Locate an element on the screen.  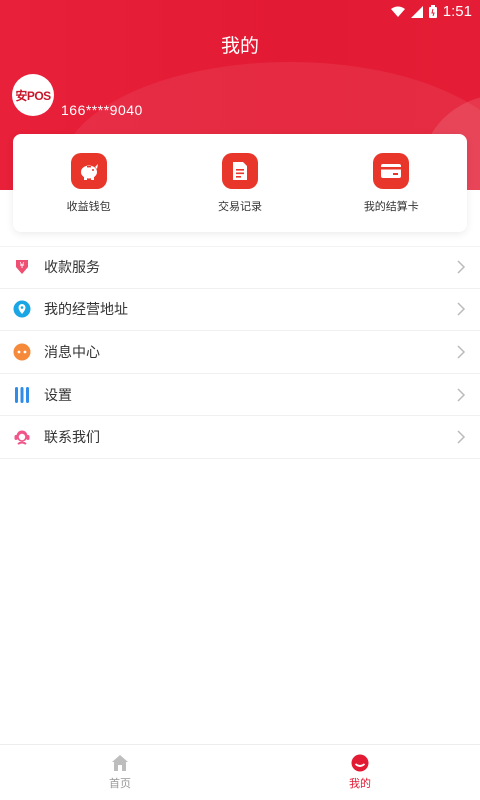
menu-item-business-address: 我的经营地址 is located at coordinates (240, 310).